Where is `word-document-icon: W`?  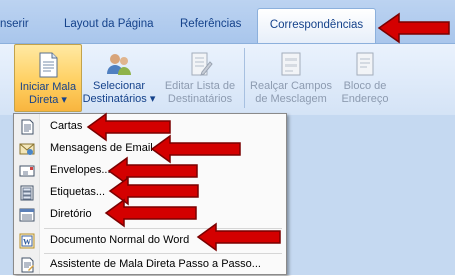 word-document-icon: W is located at coordinates (27, 241).